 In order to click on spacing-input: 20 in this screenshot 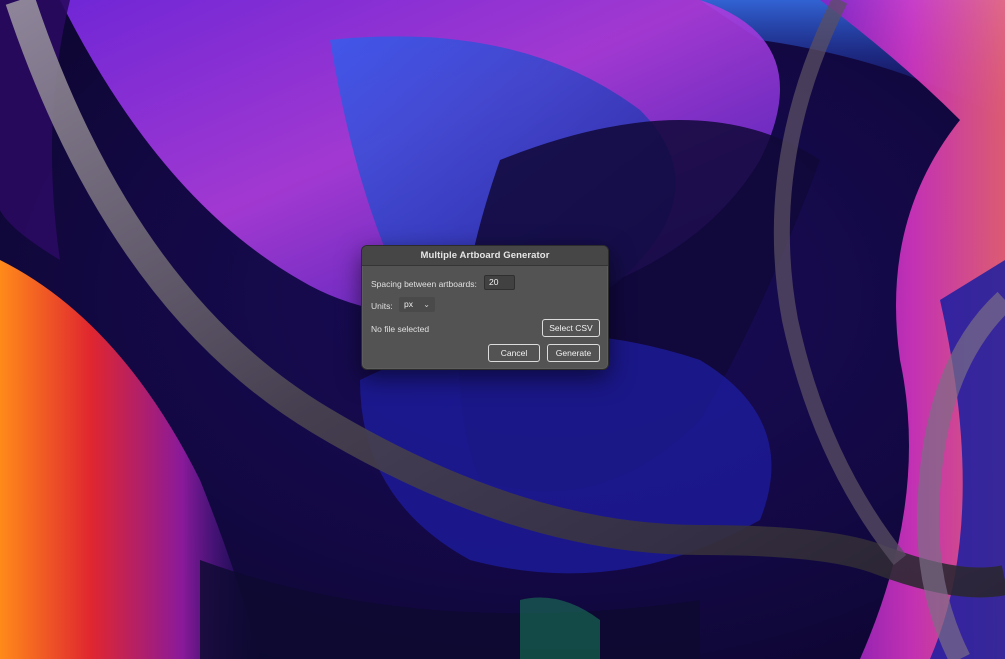, I will do `click(499, 282)`.